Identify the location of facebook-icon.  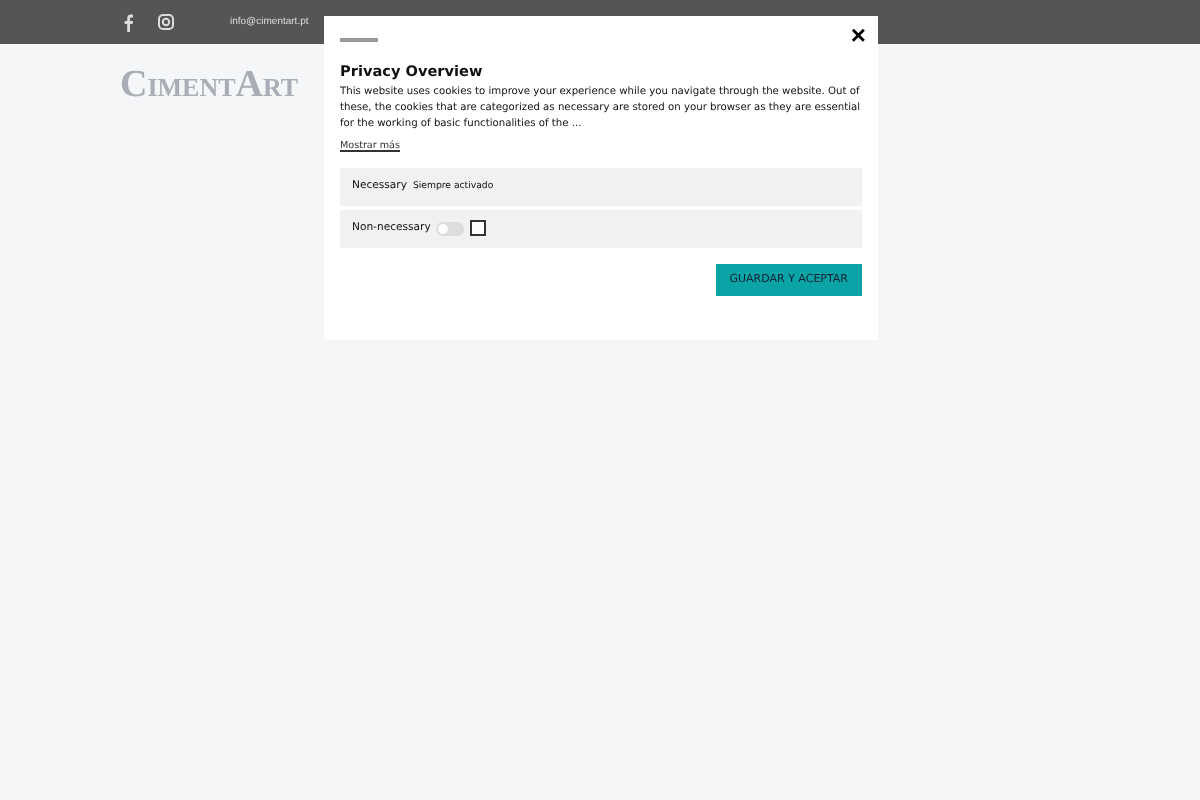
(129, 22).